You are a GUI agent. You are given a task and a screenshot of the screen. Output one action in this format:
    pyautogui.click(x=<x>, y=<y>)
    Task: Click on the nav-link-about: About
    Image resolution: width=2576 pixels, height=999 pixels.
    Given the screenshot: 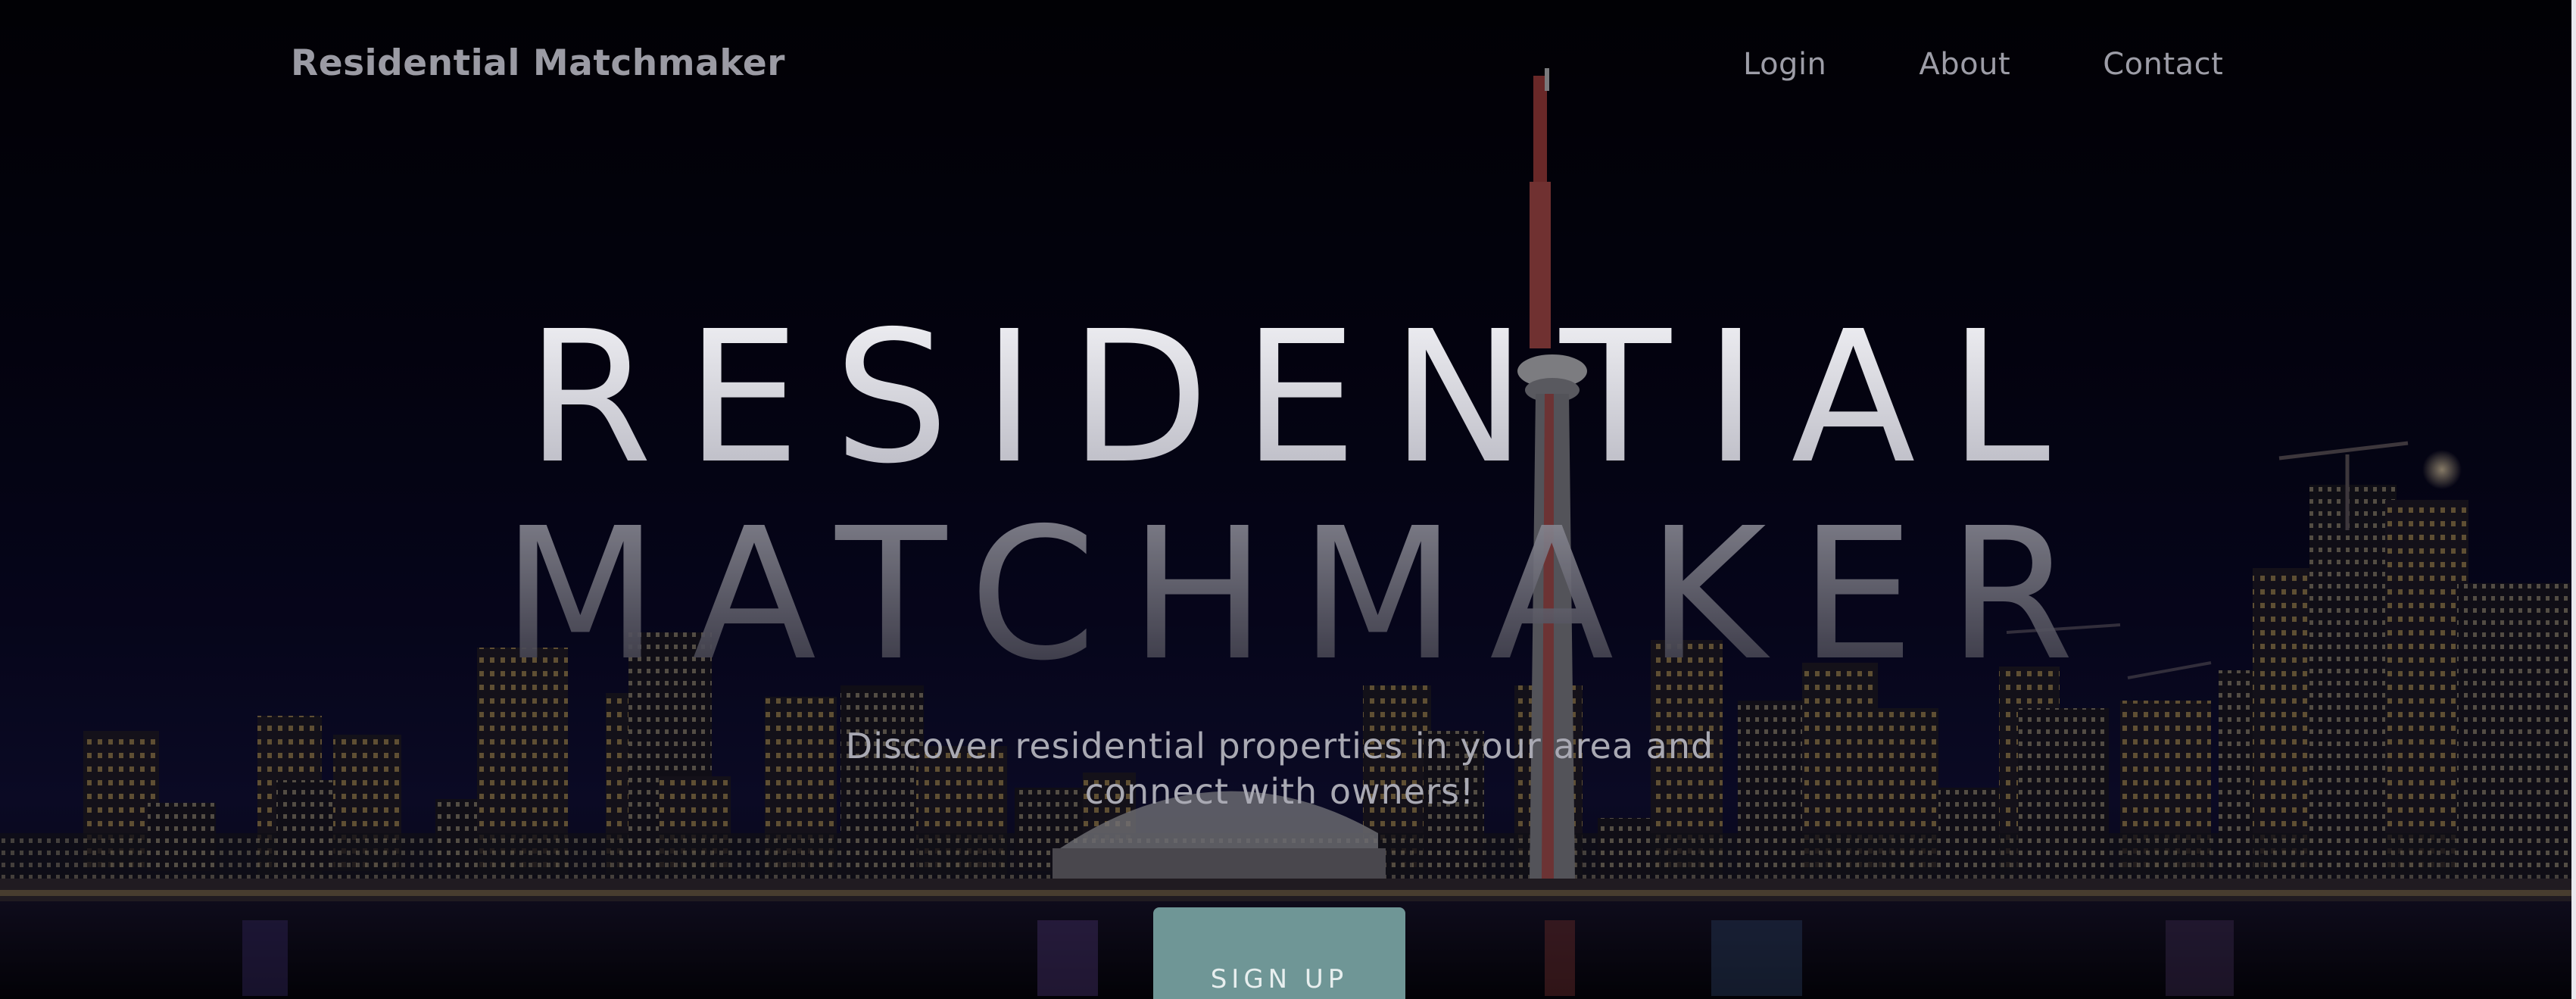 What is the action you would take?
    pyautogui.click(x=1964, y=65)
    